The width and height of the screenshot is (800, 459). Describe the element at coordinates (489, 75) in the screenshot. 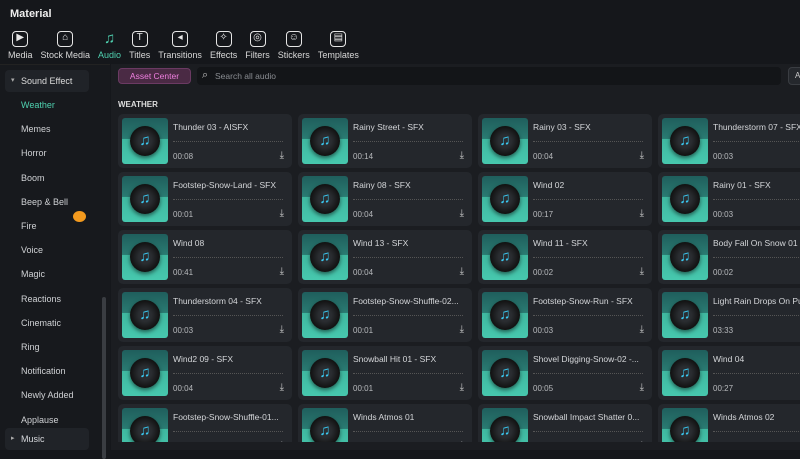

I see `search-input: Search all audio` at that location.